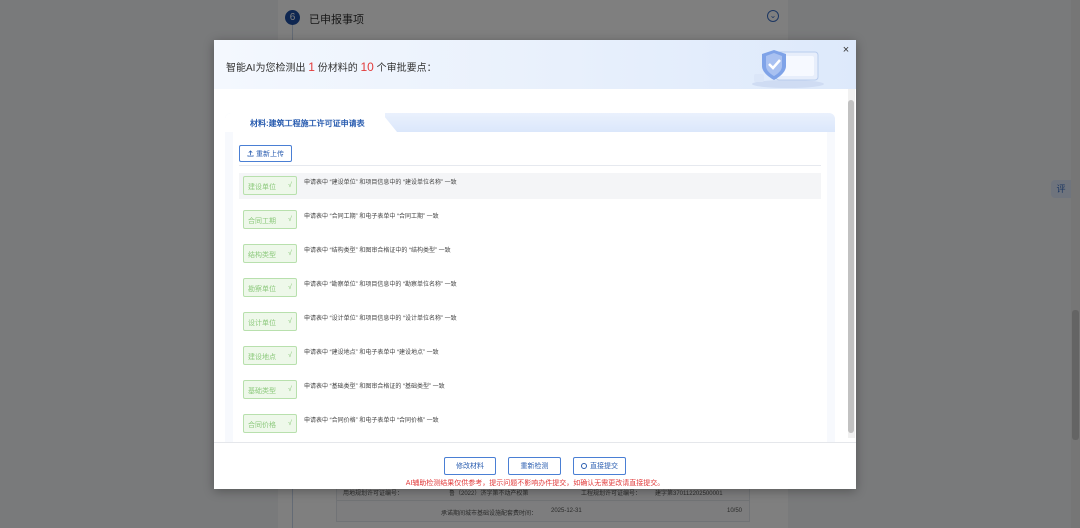 The width and height of the screenshot is (1080, 528). I want to click on check-tag: 基础类型 √, so click(270, 389).